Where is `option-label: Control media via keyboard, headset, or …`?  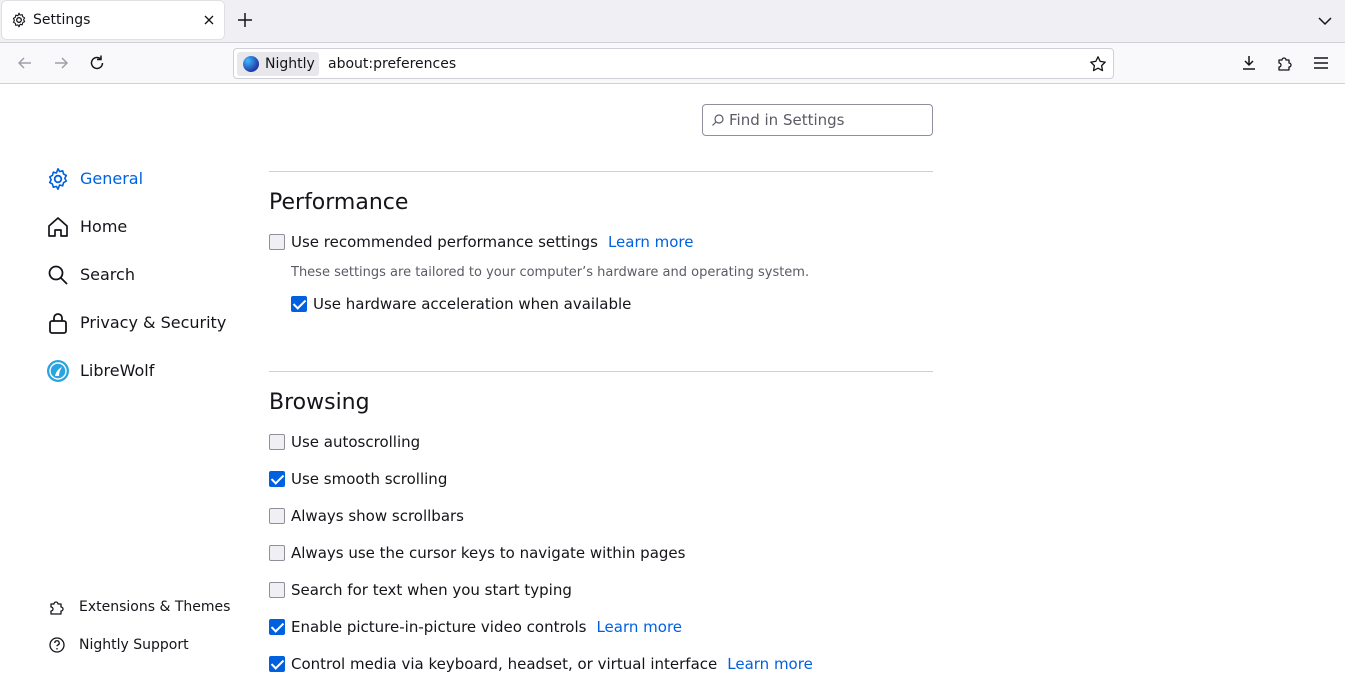
option-label: Control media via keyboard, headset, or … is located at coordinates (552, 664).